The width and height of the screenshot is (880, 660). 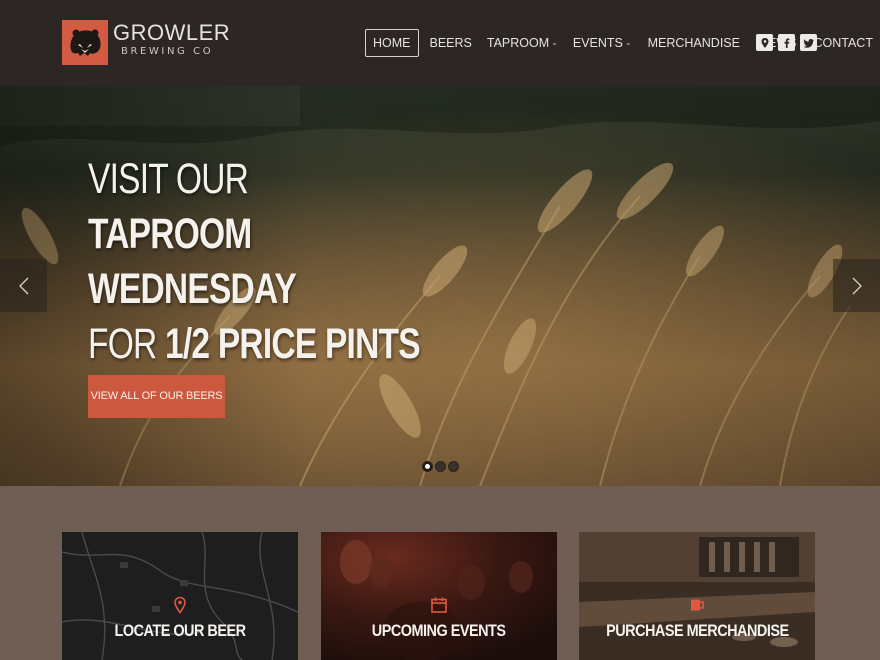 I want to click on card-title-text: PURCHASE MERCHANDISE, so click(x=697, y=630).